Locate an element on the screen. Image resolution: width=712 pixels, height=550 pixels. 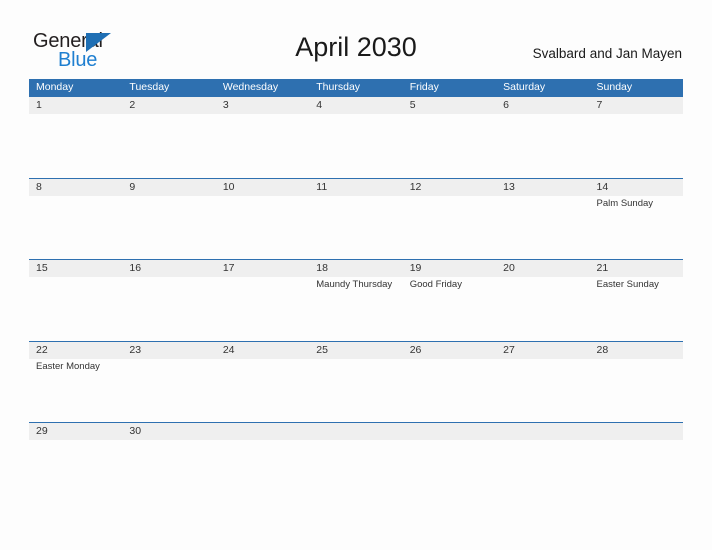
day-header-saturday: Saturday is located at coordinates (524, 87).